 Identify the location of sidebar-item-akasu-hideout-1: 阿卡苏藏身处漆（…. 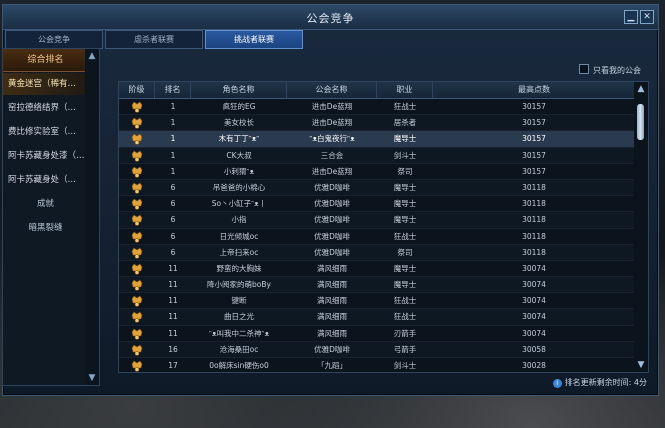
(45, 156).